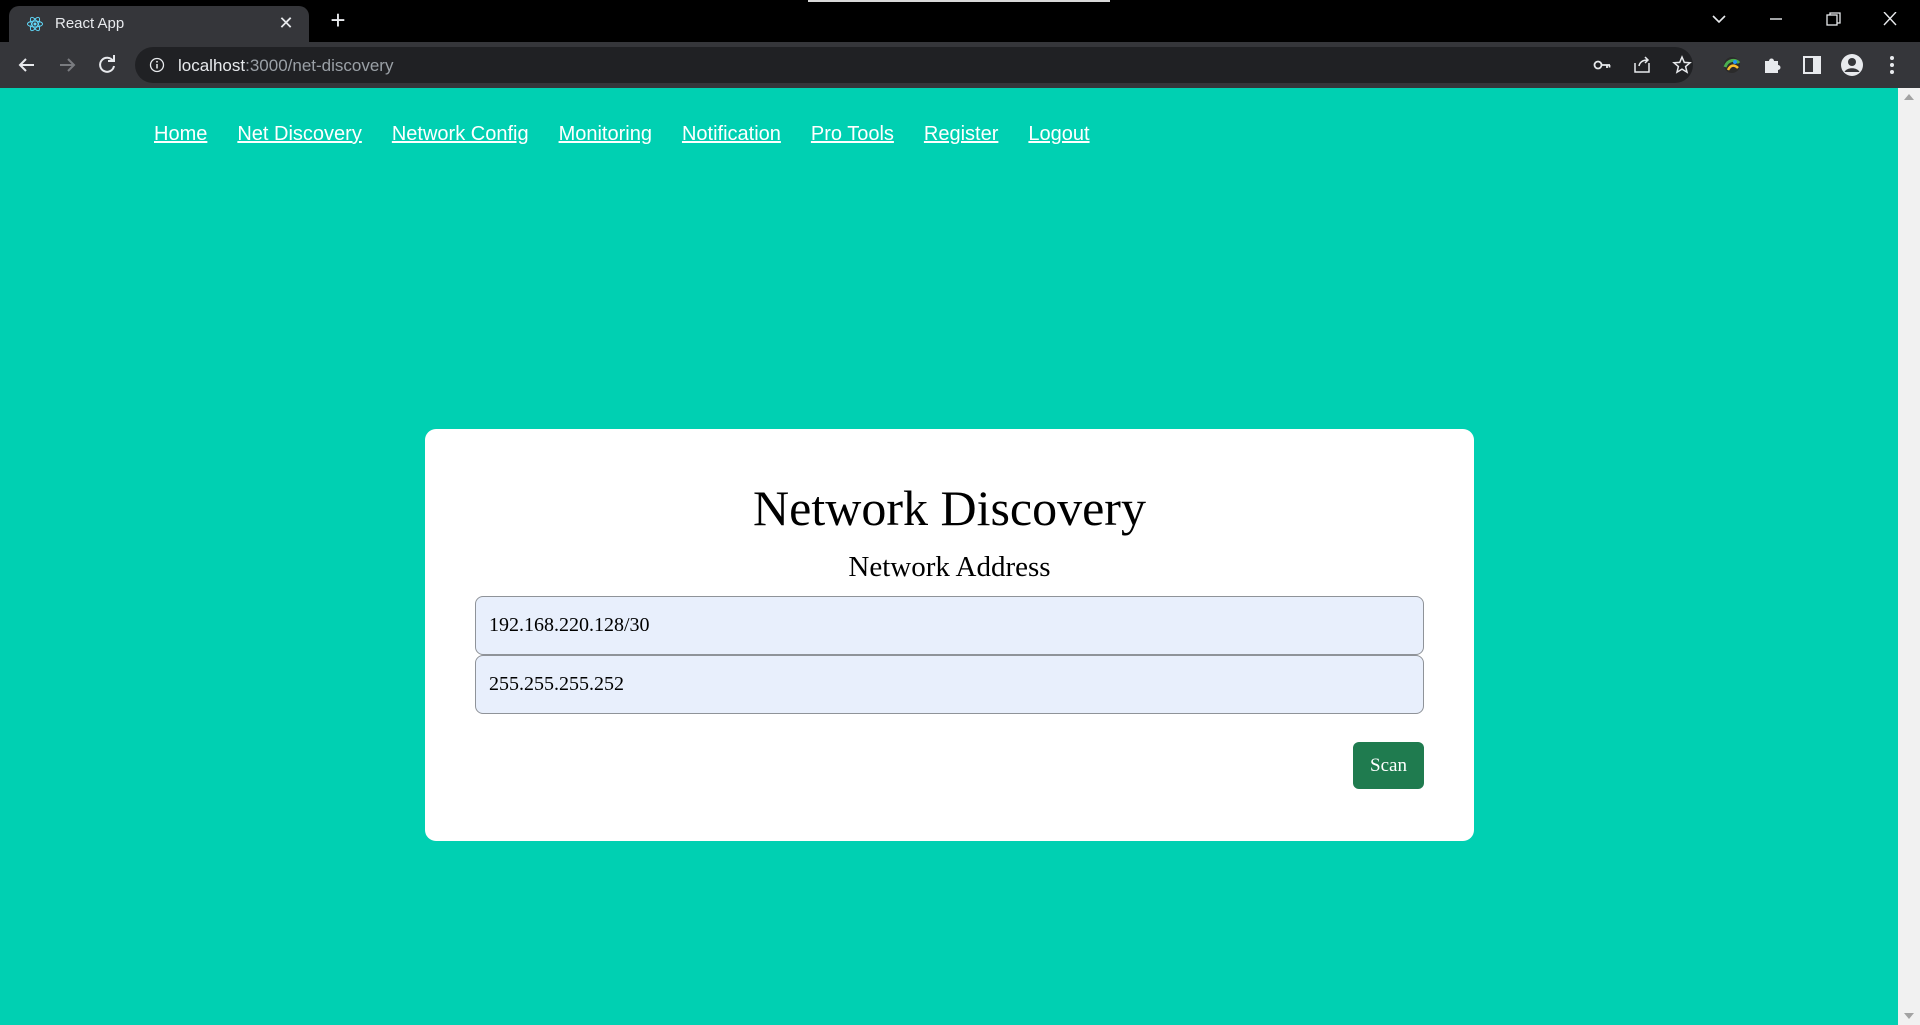 The image size is (1920, 1025). Describe the element at coordinates (460, 134) in the screenshot. I see `nav-link-network-config: Network Config` at that location.